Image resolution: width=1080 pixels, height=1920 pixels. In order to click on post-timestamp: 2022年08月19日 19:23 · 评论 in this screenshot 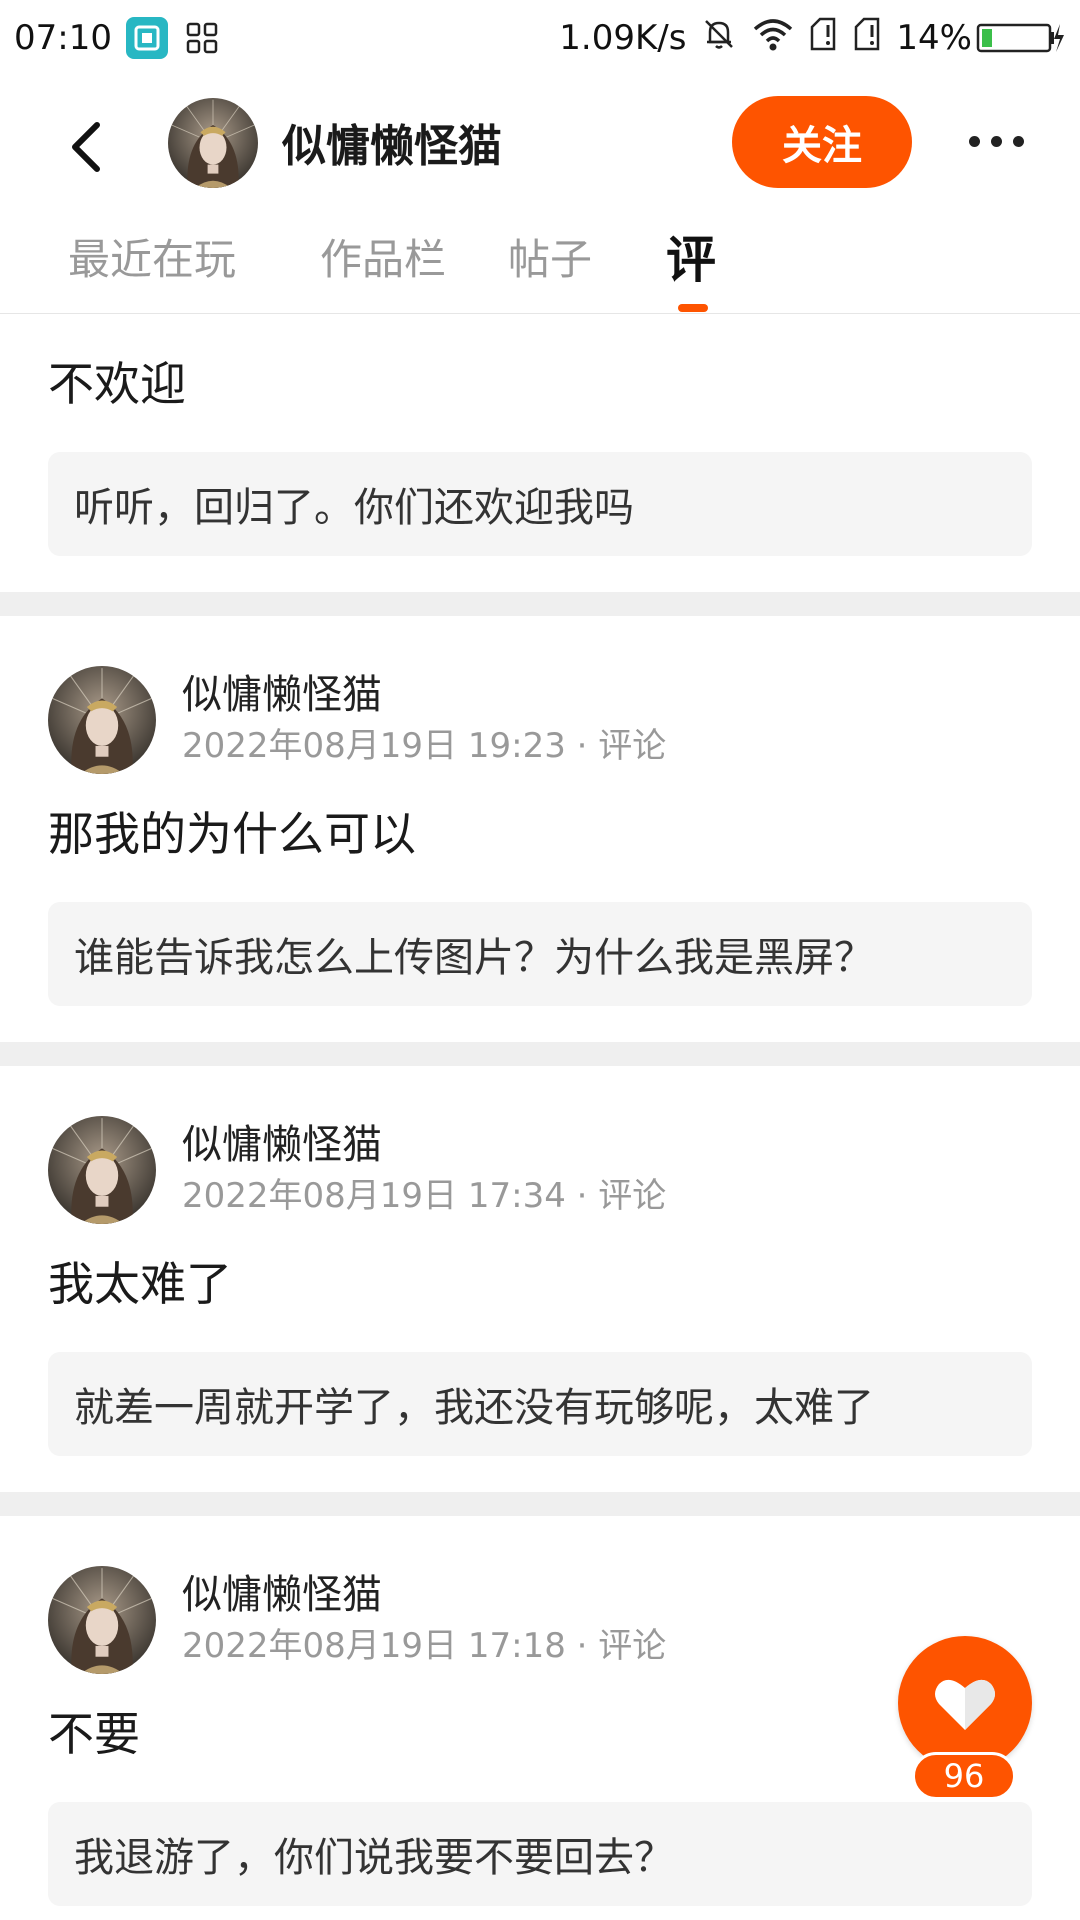, I will do `click(424, 746)`.